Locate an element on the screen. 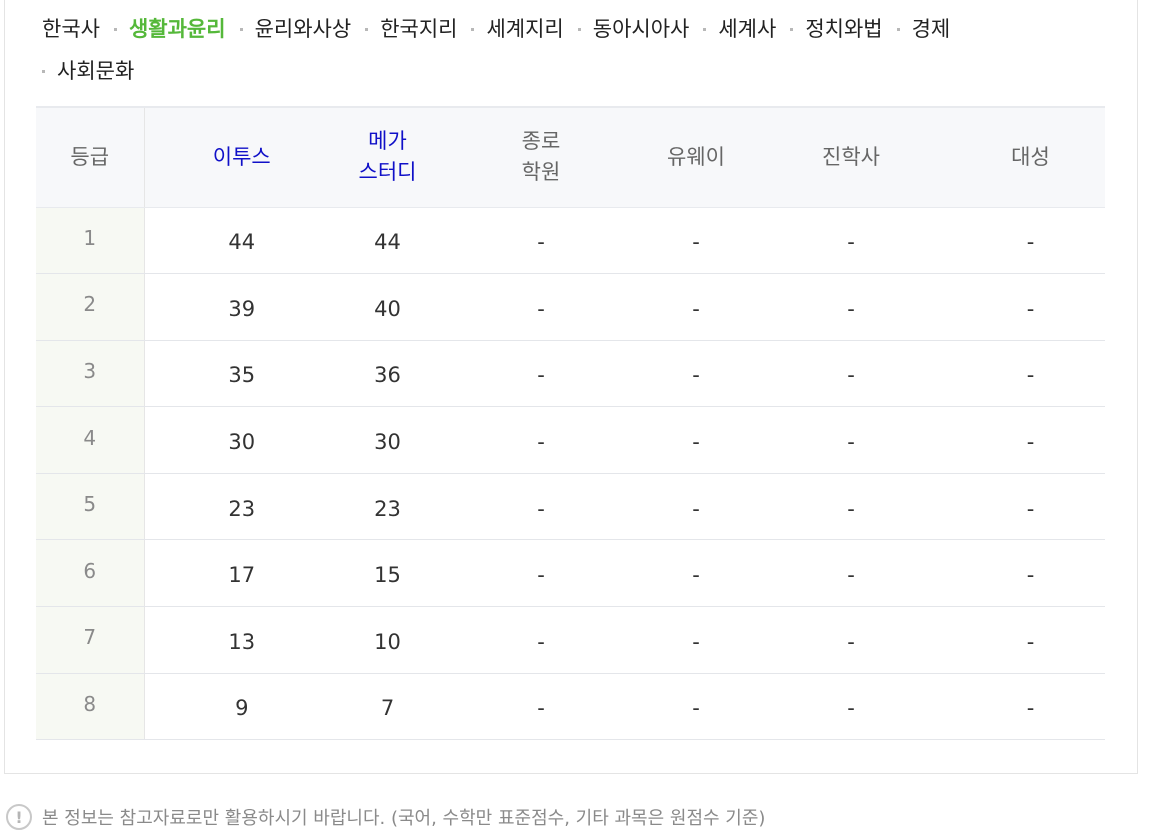  table-row: 2 39 40 - - - - is located at coordinates (570, 307).